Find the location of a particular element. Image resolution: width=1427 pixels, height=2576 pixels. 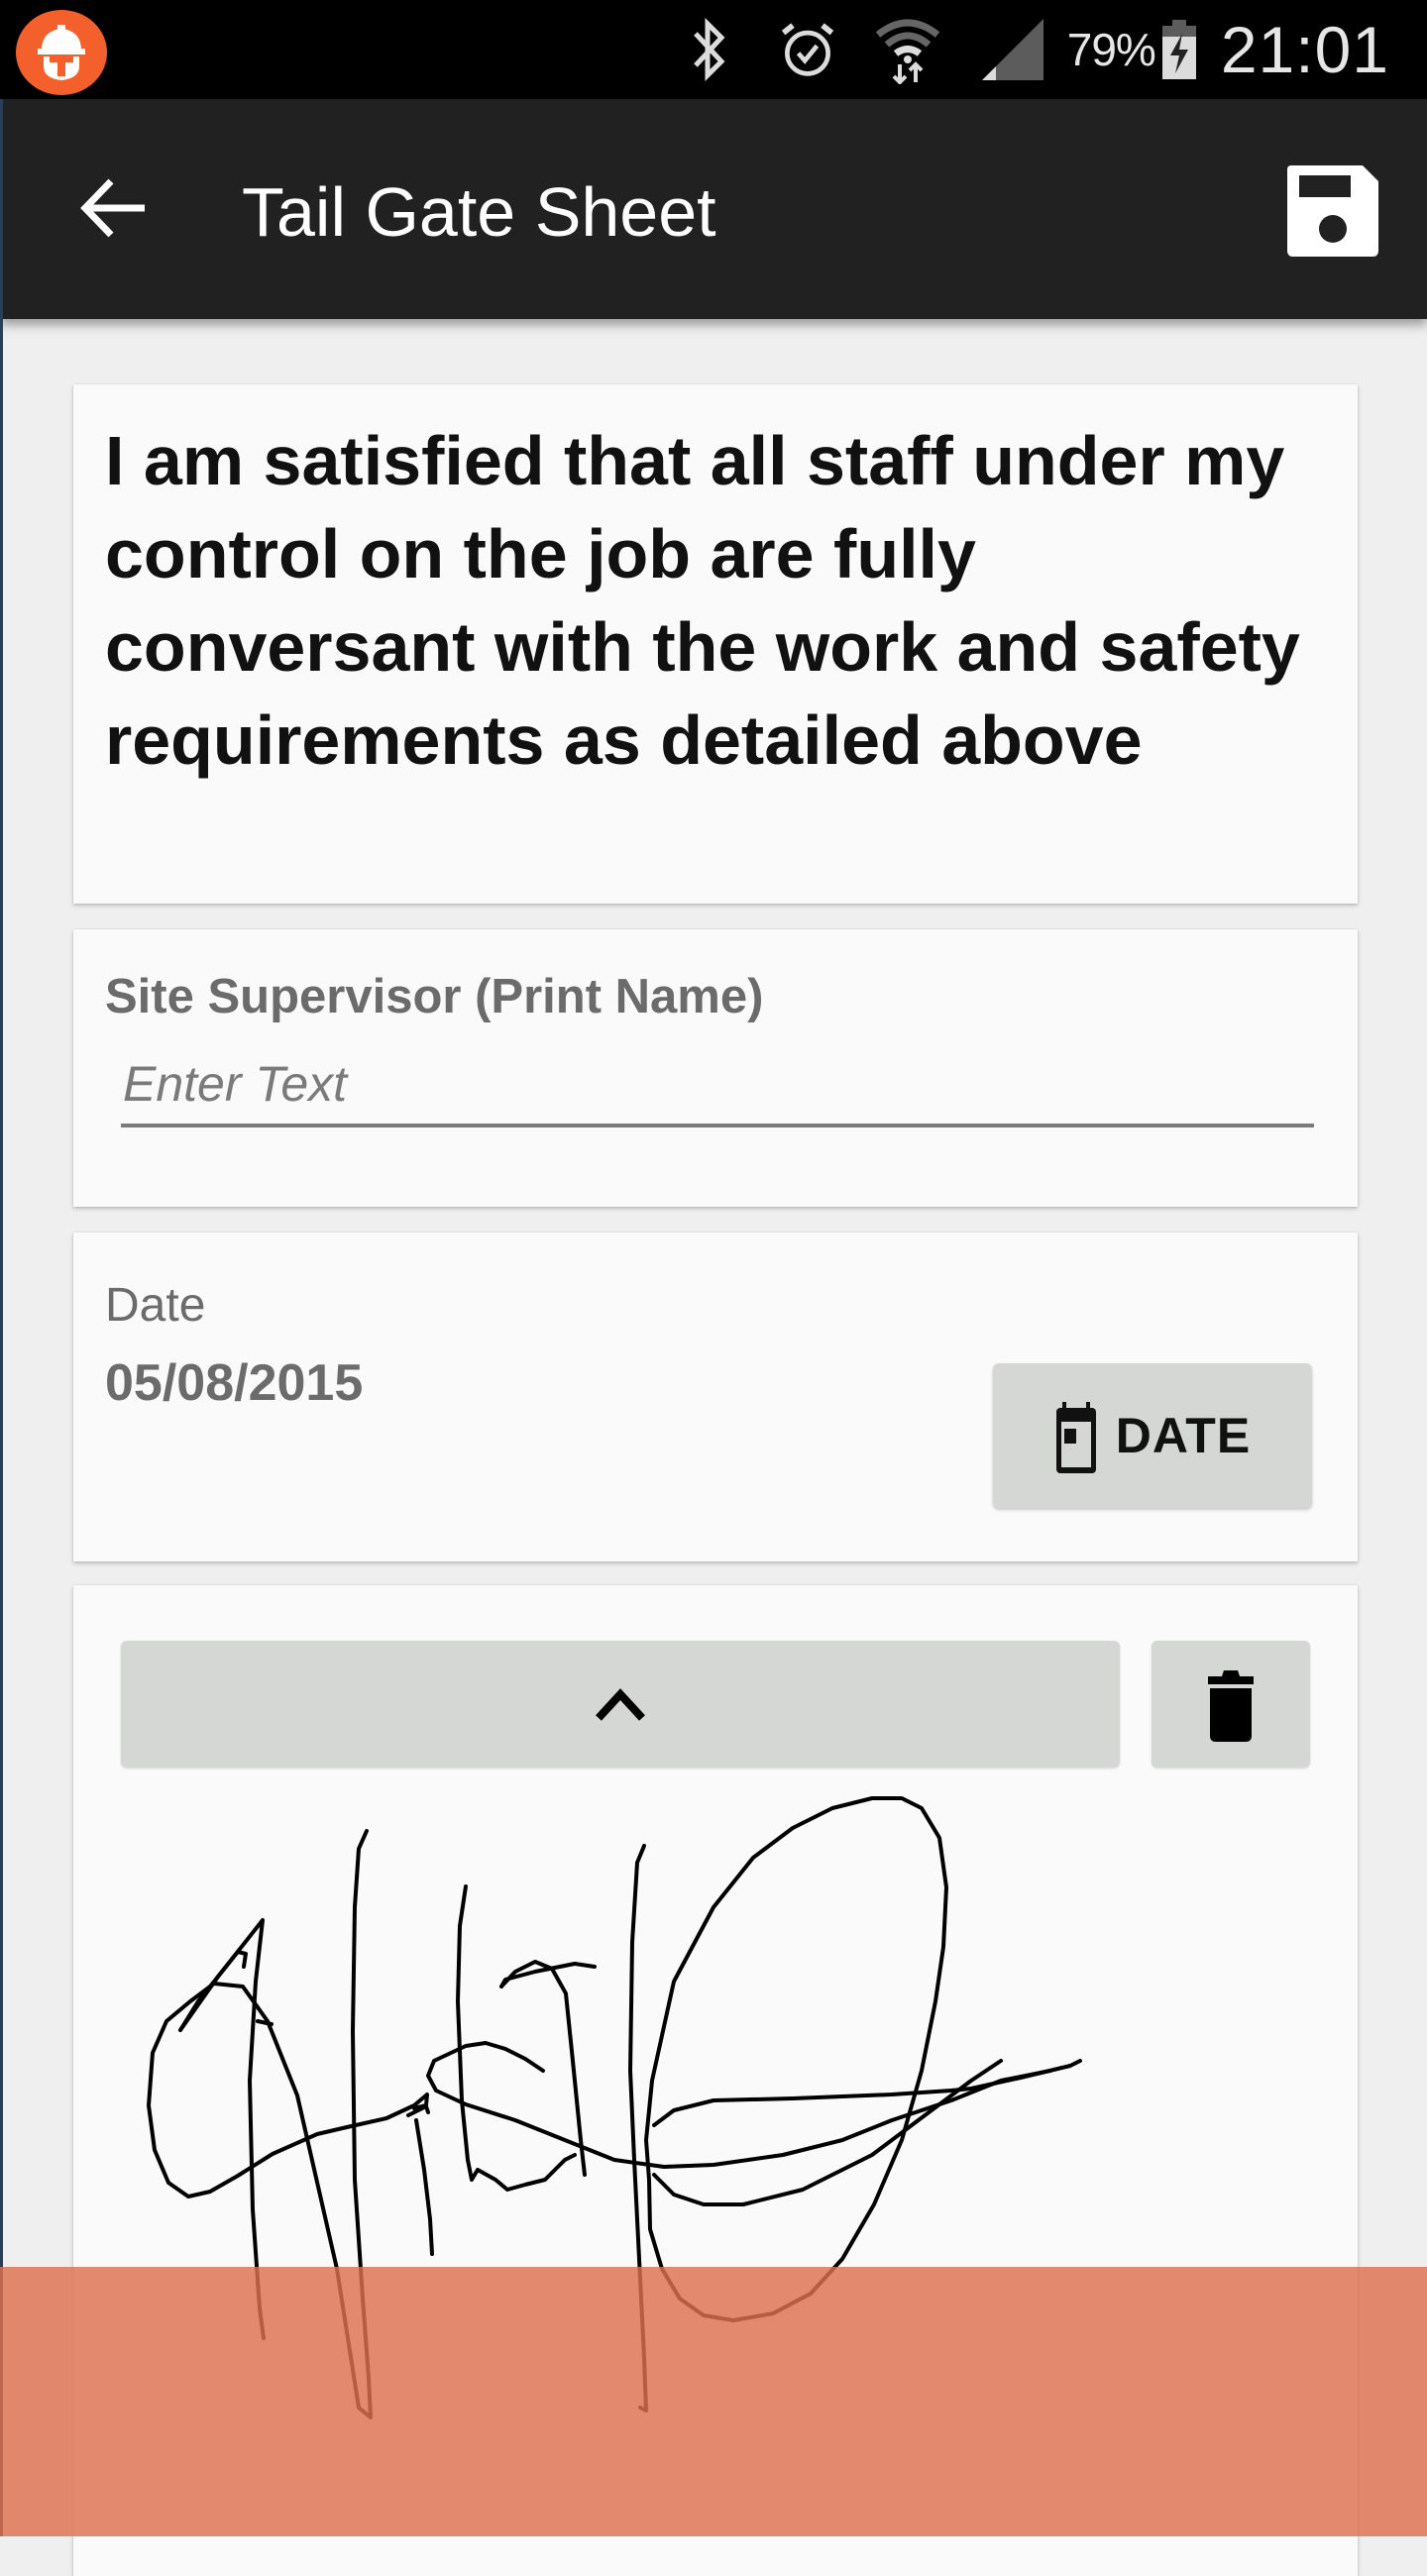

clear-signature-button is located at coordinates (1231, 1704).